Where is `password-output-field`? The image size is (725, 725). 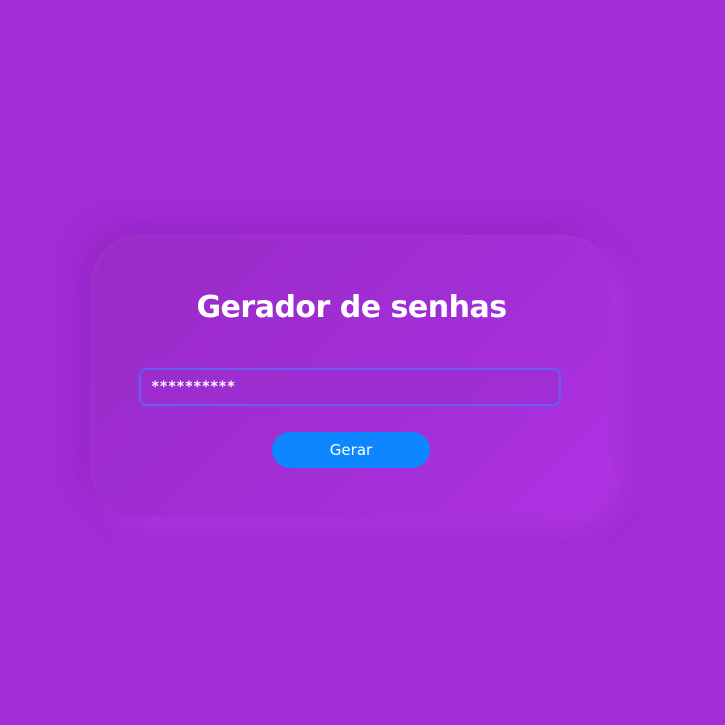
password-output-field is located at coordinates (350, 387).